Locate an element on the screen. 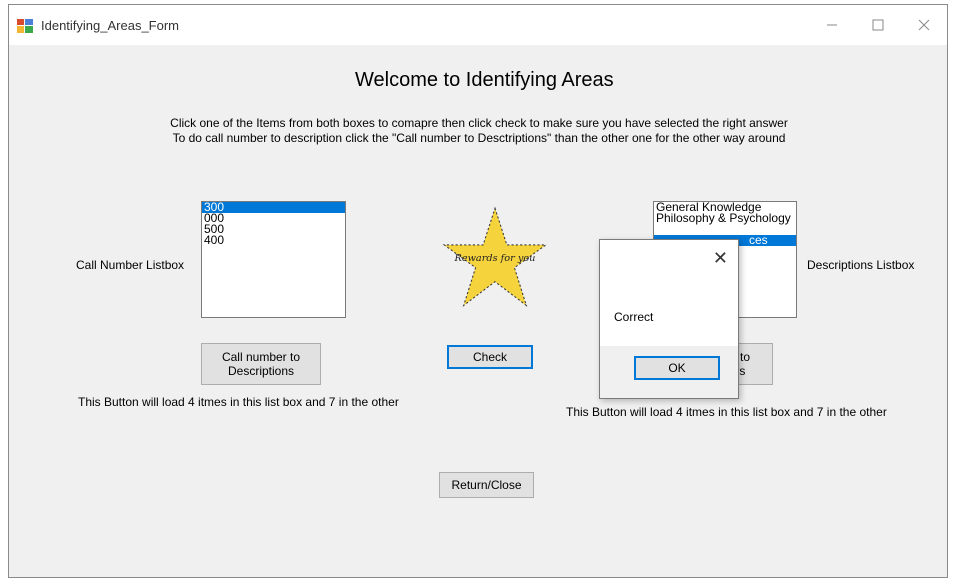 The height and width of the screenshot is (582, 956). list-item: 400 is located at coordinates (273, 240).